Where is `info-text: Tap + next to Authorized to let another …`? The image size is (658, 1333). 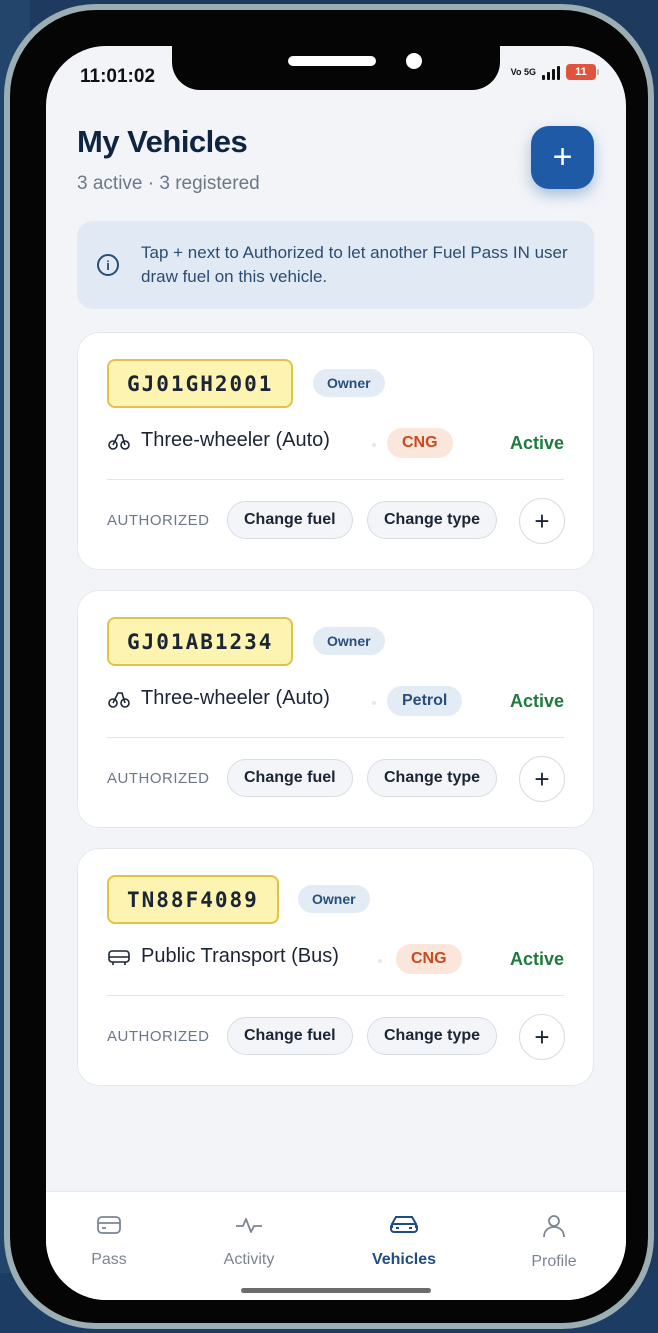
info-text: Tap + next to Authorized to let another … is located at coordinates (354, 264).